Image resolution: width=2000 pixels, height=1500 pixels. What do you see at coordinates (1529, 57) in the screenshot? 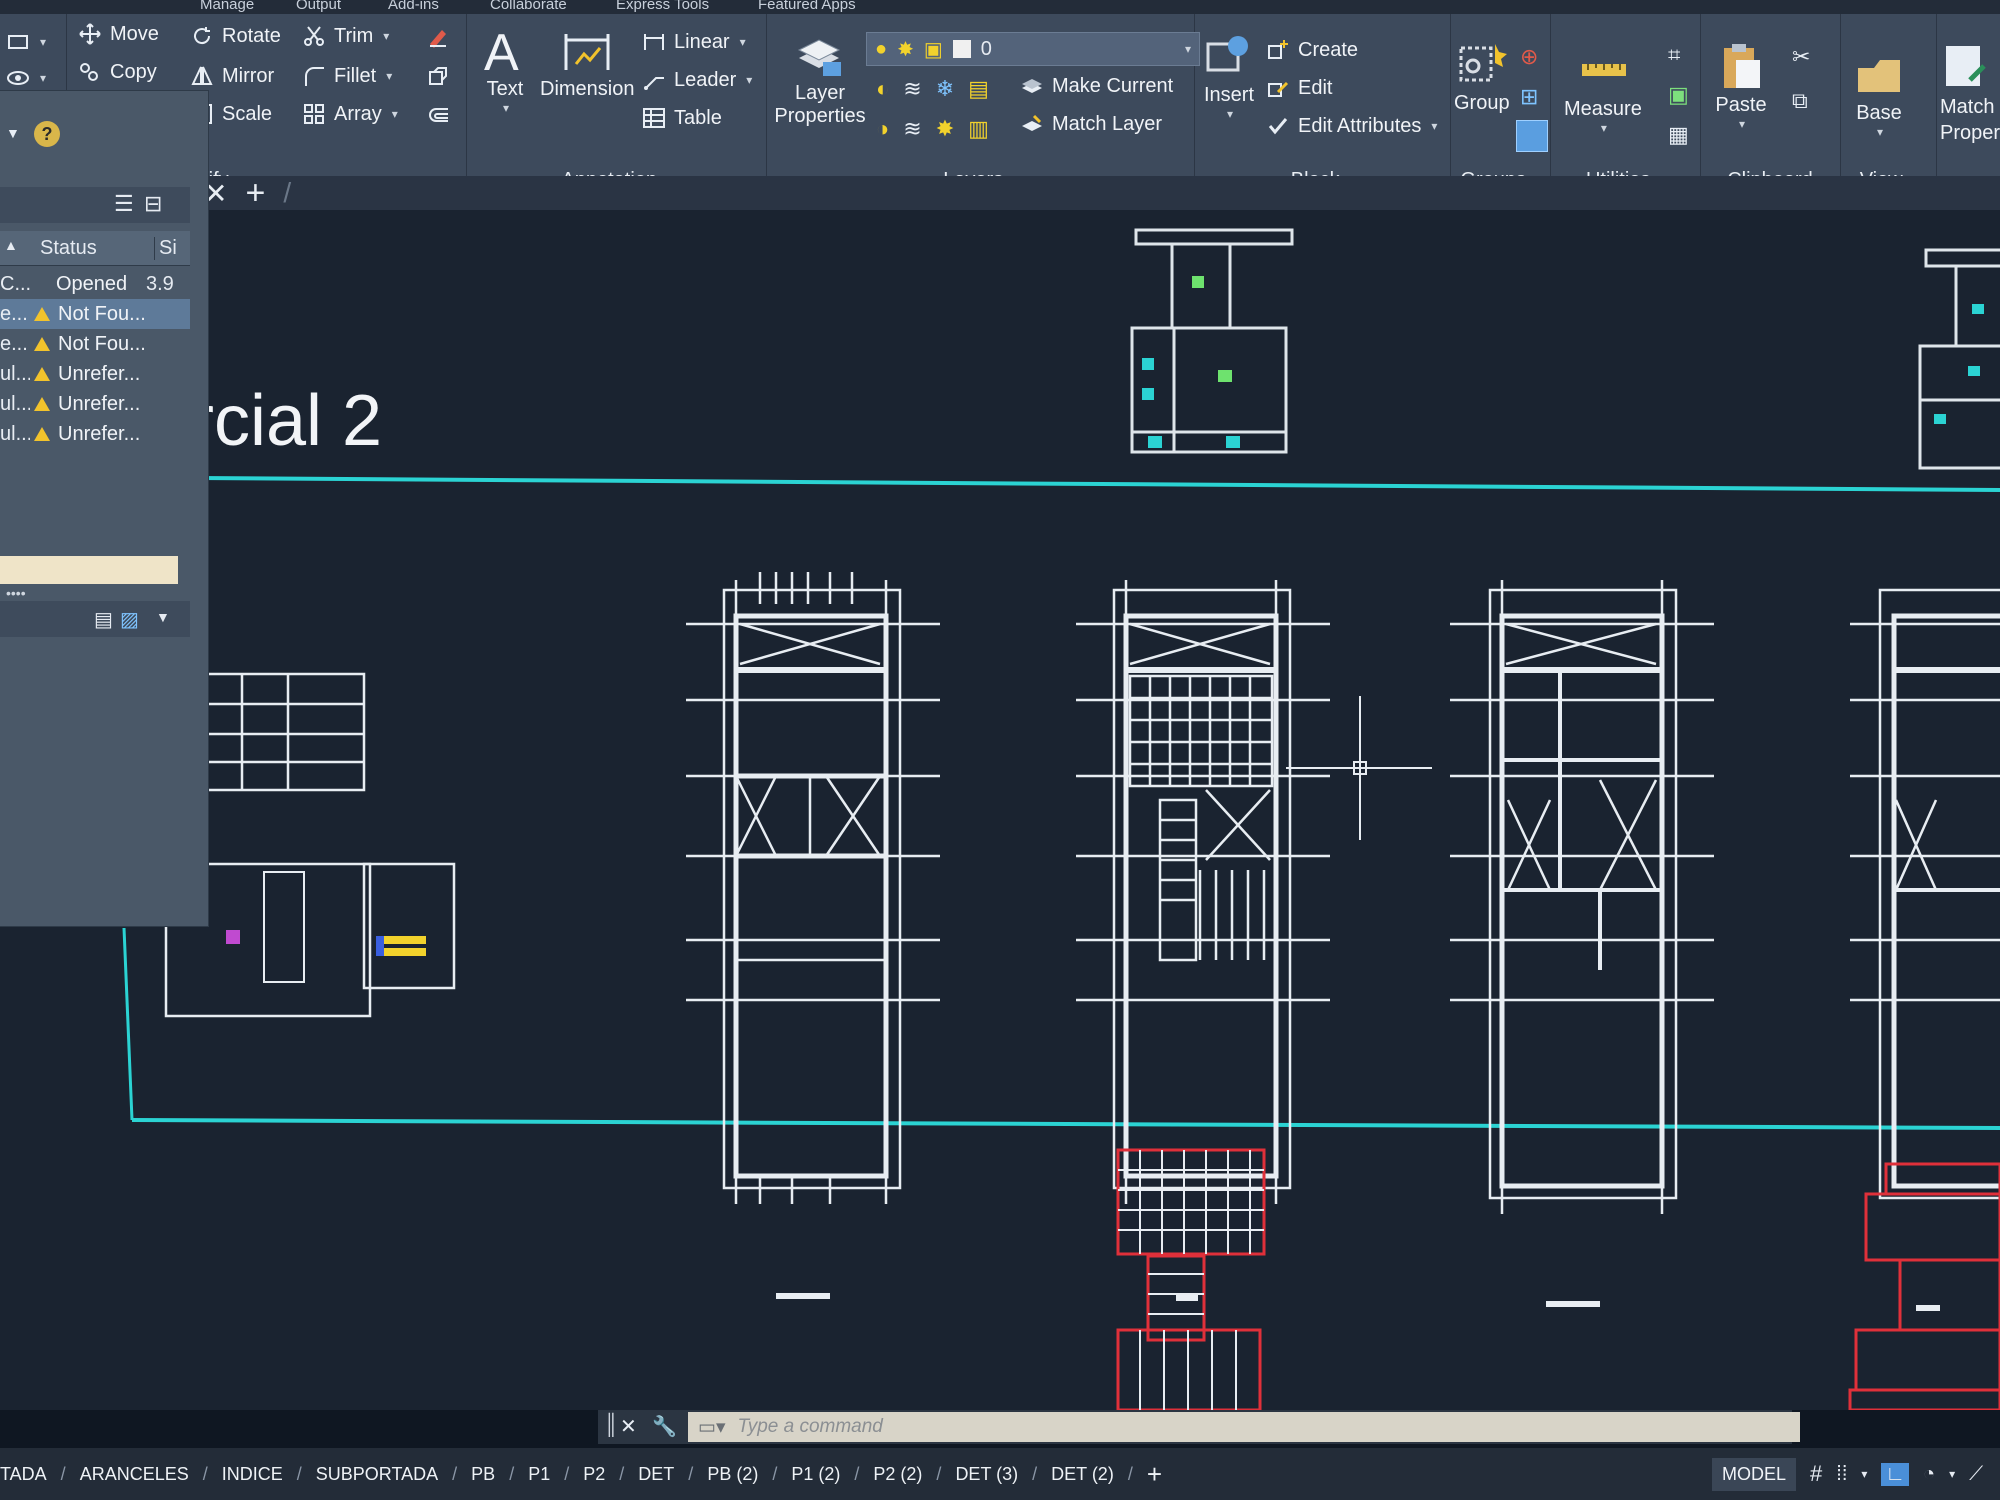
I see `ungroup-icon: ⊕` at bounding box center [1529, 57].